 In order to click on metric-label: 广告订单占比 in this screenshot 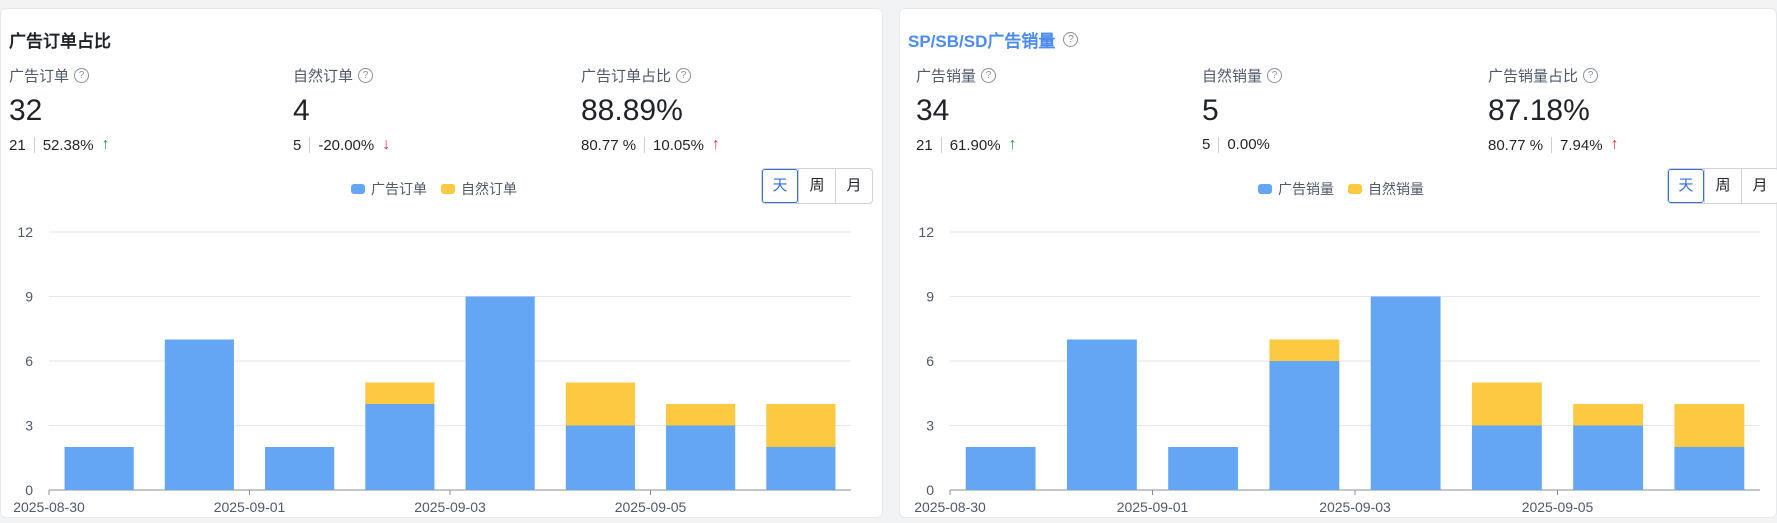, I will do `click(626, 76)`.